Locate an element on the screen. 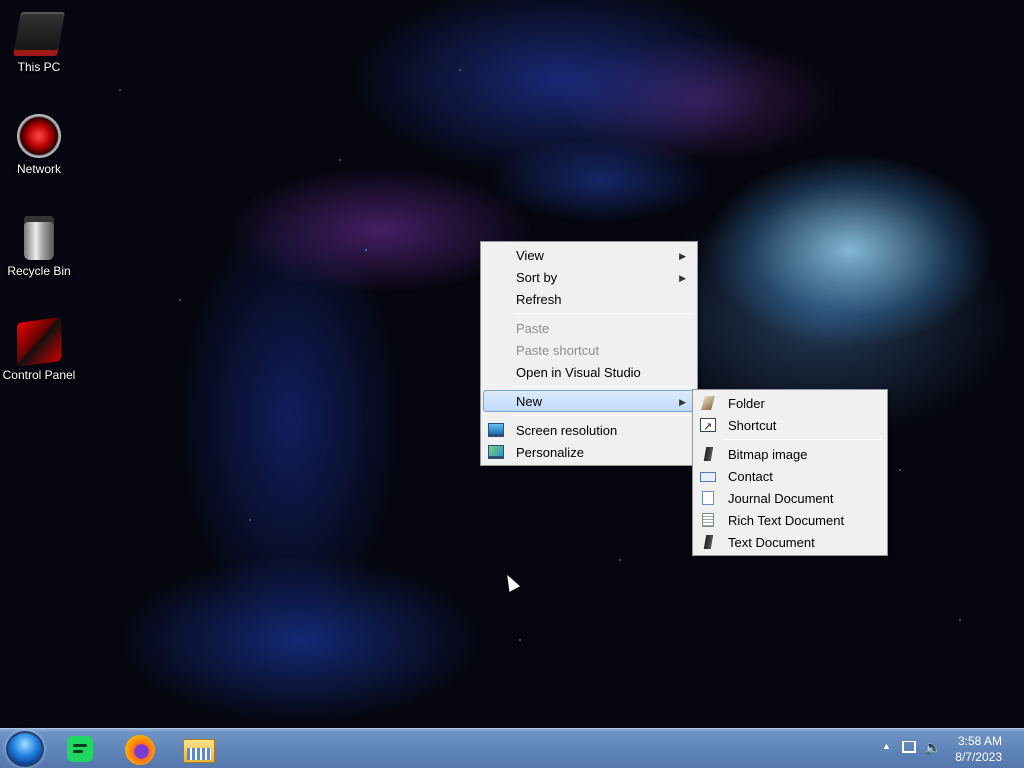  submenu-item-rich-text-document: Rich Text Document is located at coordinates (790, 520).